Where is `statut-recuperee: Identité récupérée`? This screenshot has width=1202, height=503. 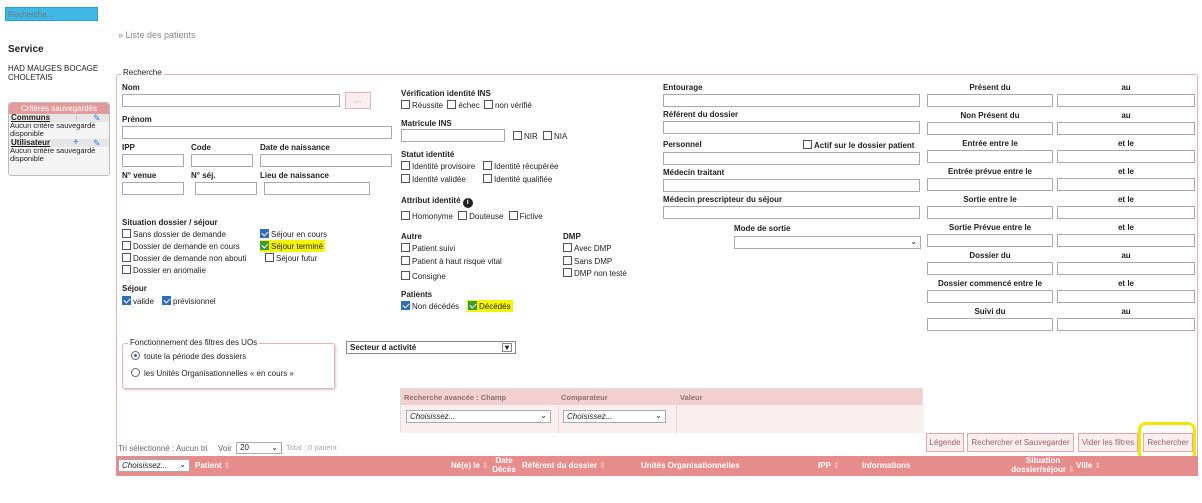 statut-recuperee: Identité récupérée is located at coordinates (521, 166).